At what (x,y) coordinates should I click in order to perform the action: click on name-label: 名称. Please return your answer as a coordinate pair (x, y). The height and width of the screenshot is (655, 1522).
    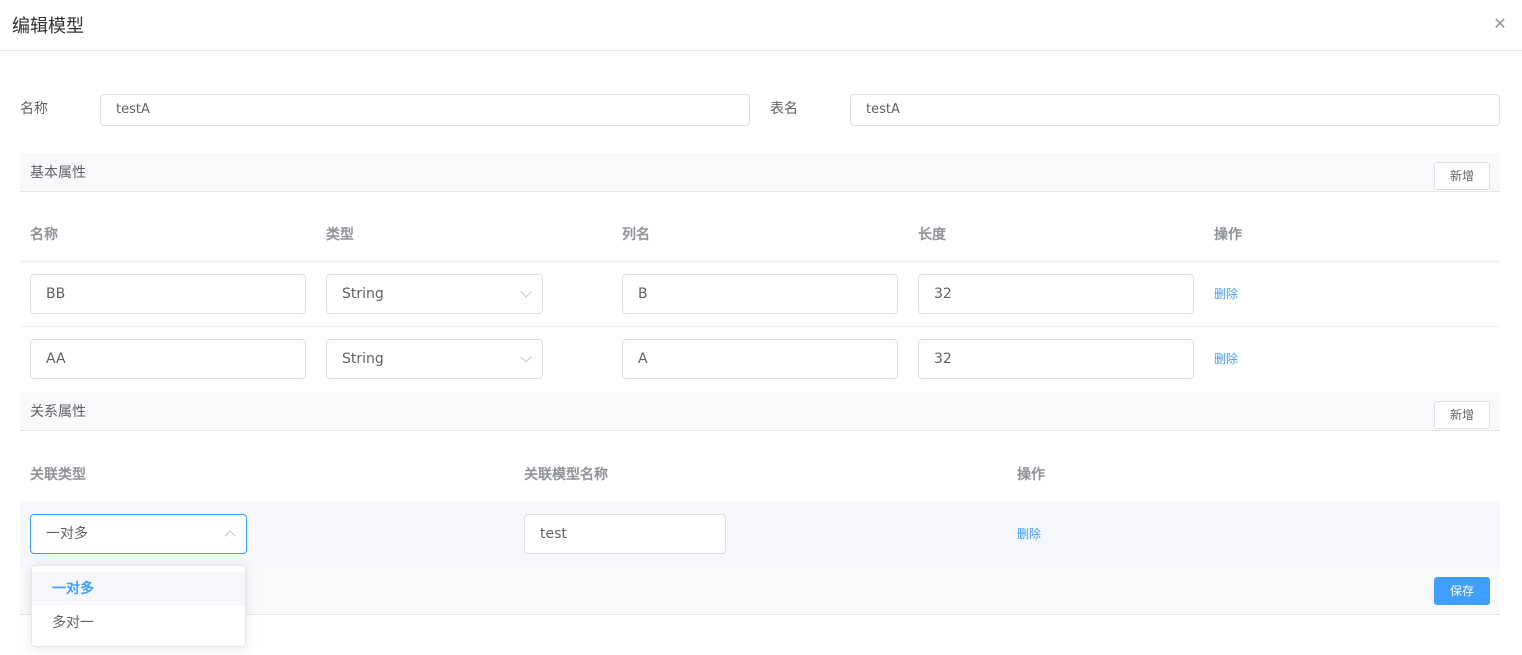
    Looking at the image, I should click on (34, 109).